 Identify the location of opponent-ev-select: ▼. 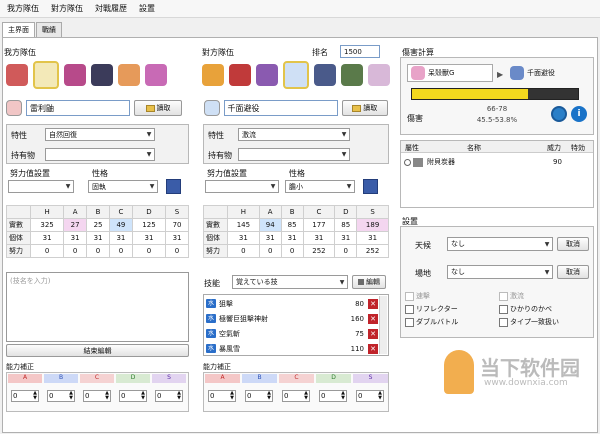
(242, 186).